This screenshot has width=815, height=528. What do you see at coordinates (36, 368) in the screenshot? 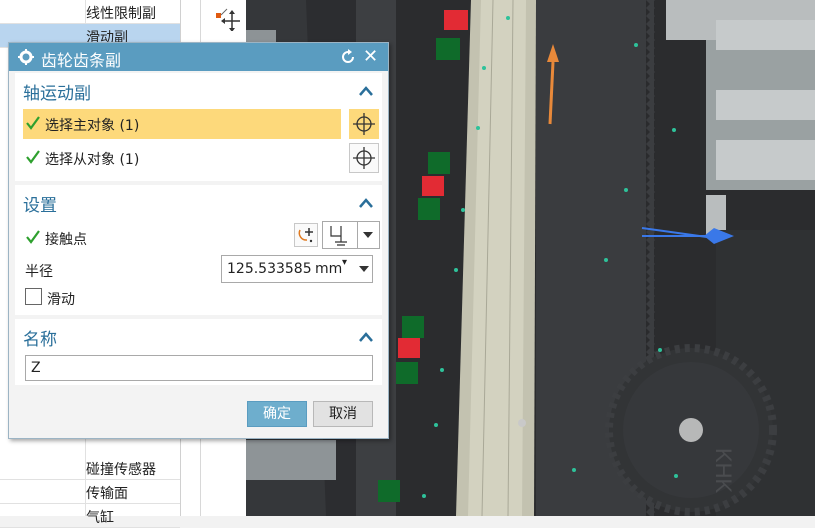
I see `name-value: Z` at bounding box center [36, 368].